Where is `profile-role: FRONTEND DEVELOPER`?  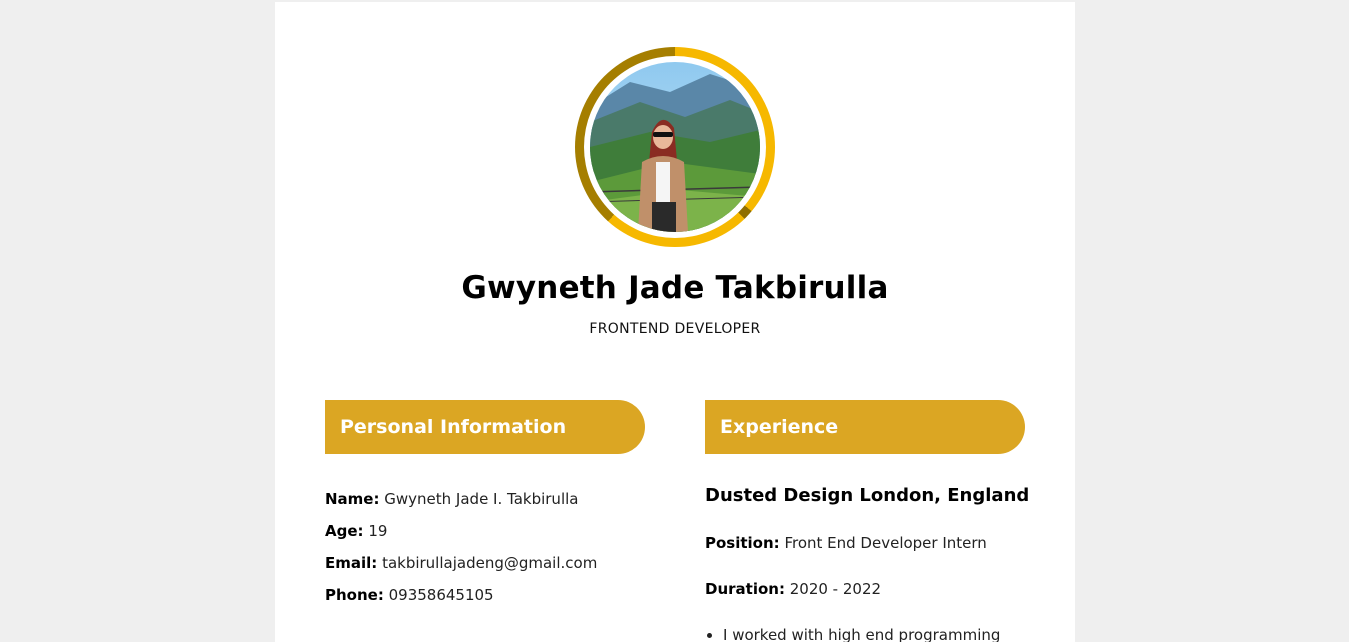
profile-role: FRONTEND DEVELOPER is located at coordinates (675, 329).